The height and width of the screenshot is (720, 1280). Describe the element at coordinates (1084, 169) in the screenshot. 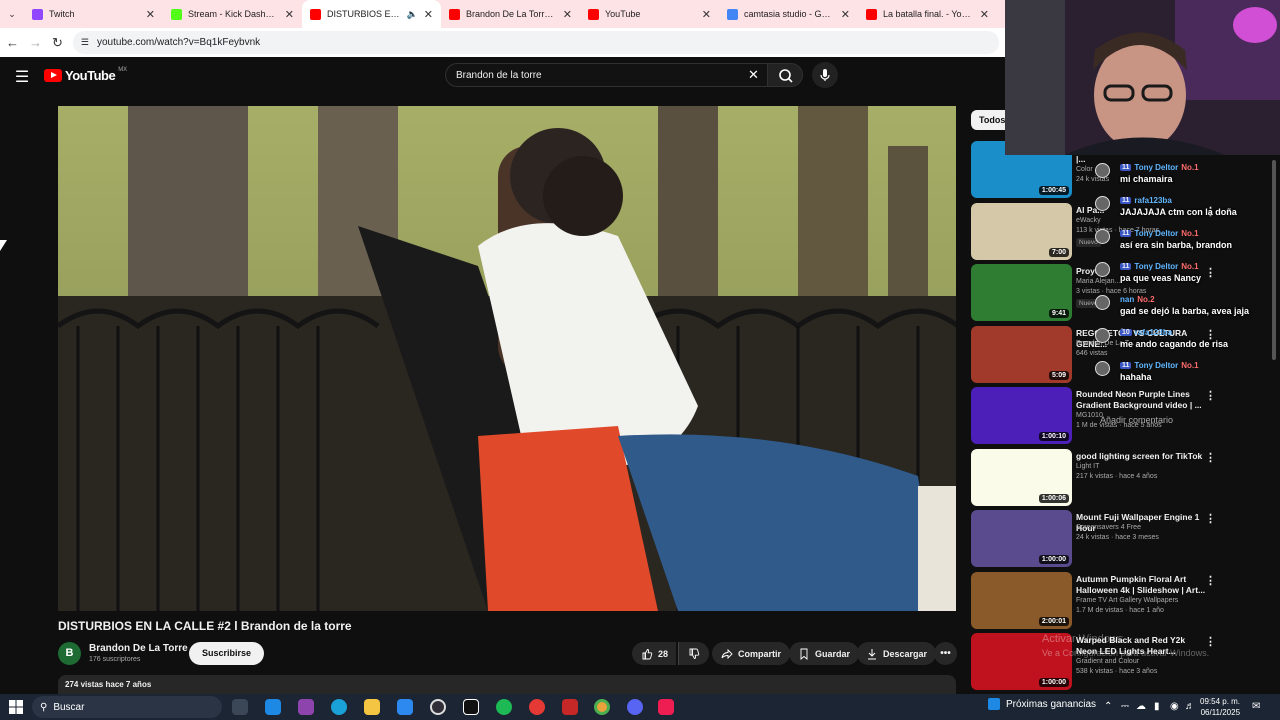

I see `recommendation-channel: Color` at that location.